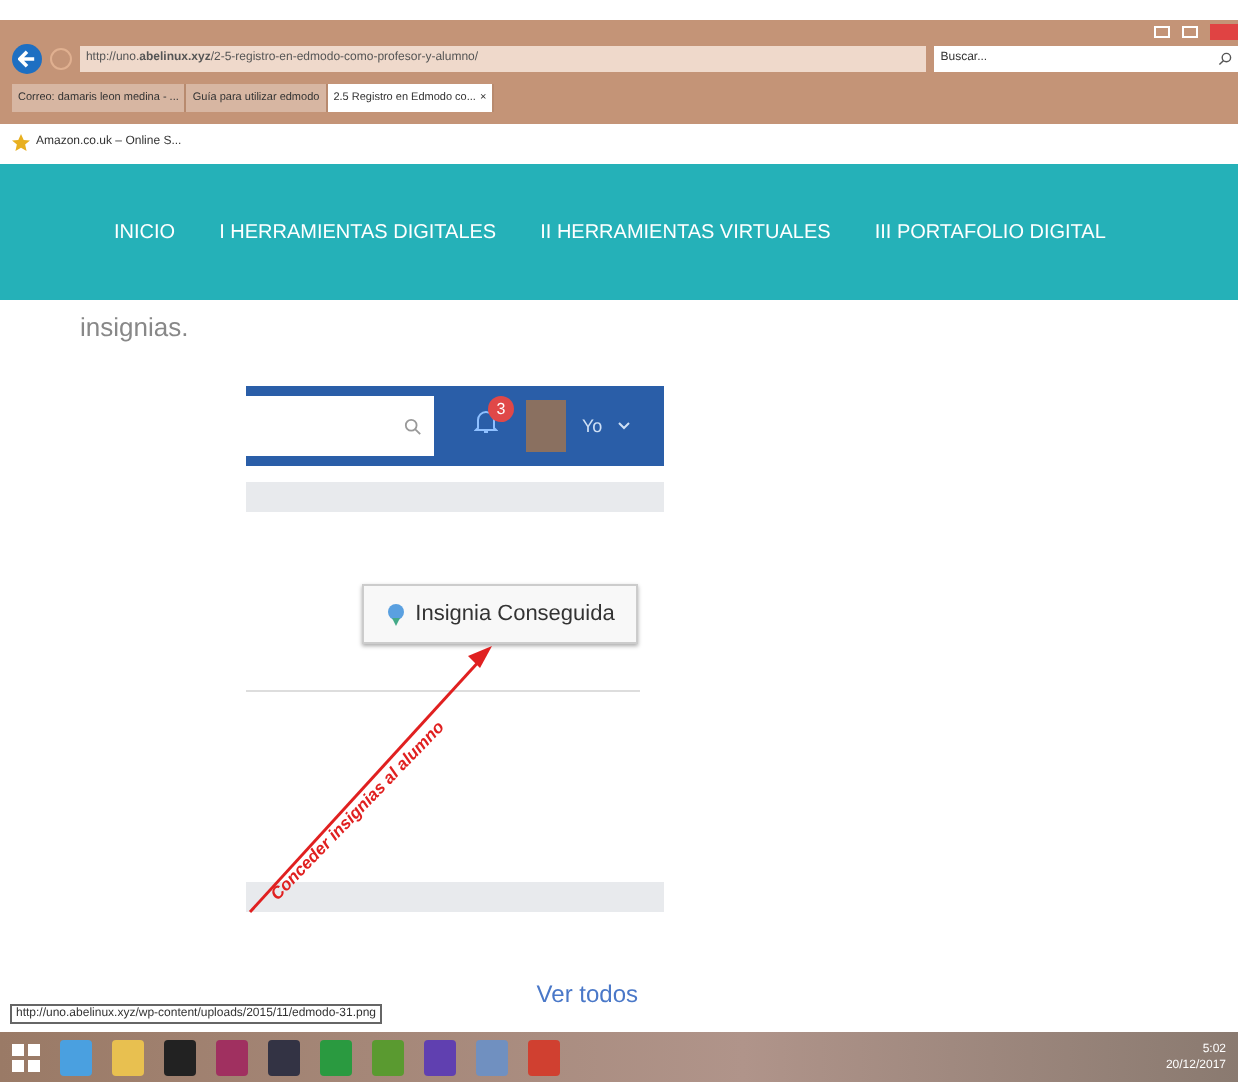 The image size is (1238, 1082). I want to click on see-all-link: Ver todos, so click(587, 994).